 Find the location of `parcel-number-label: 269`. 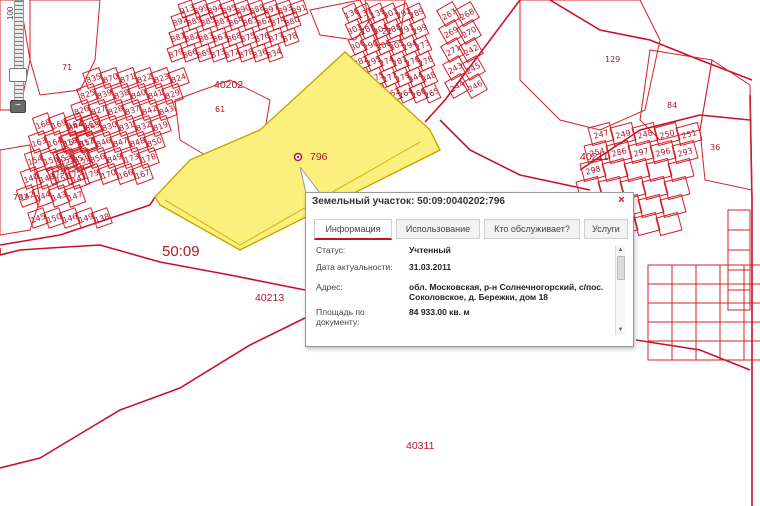

parcel-number-label: 269 is located at coordinates (451, 32).